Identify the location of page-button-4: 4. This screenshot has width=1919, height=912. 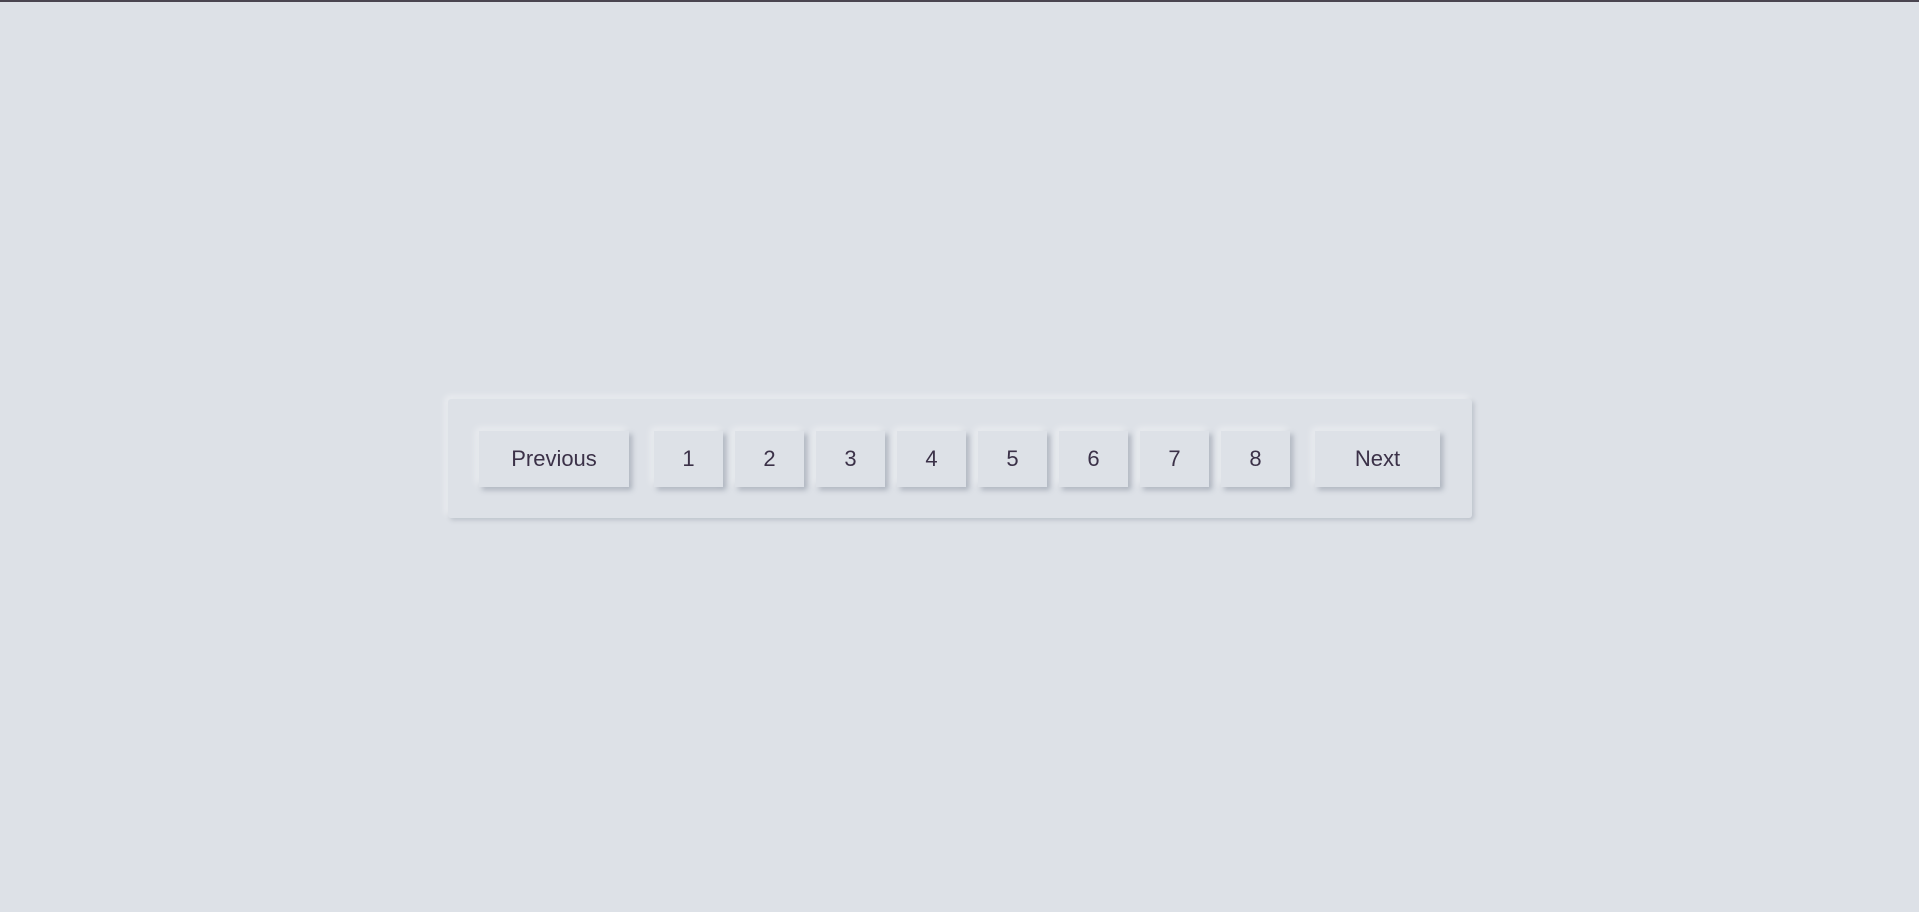
(931, 458).